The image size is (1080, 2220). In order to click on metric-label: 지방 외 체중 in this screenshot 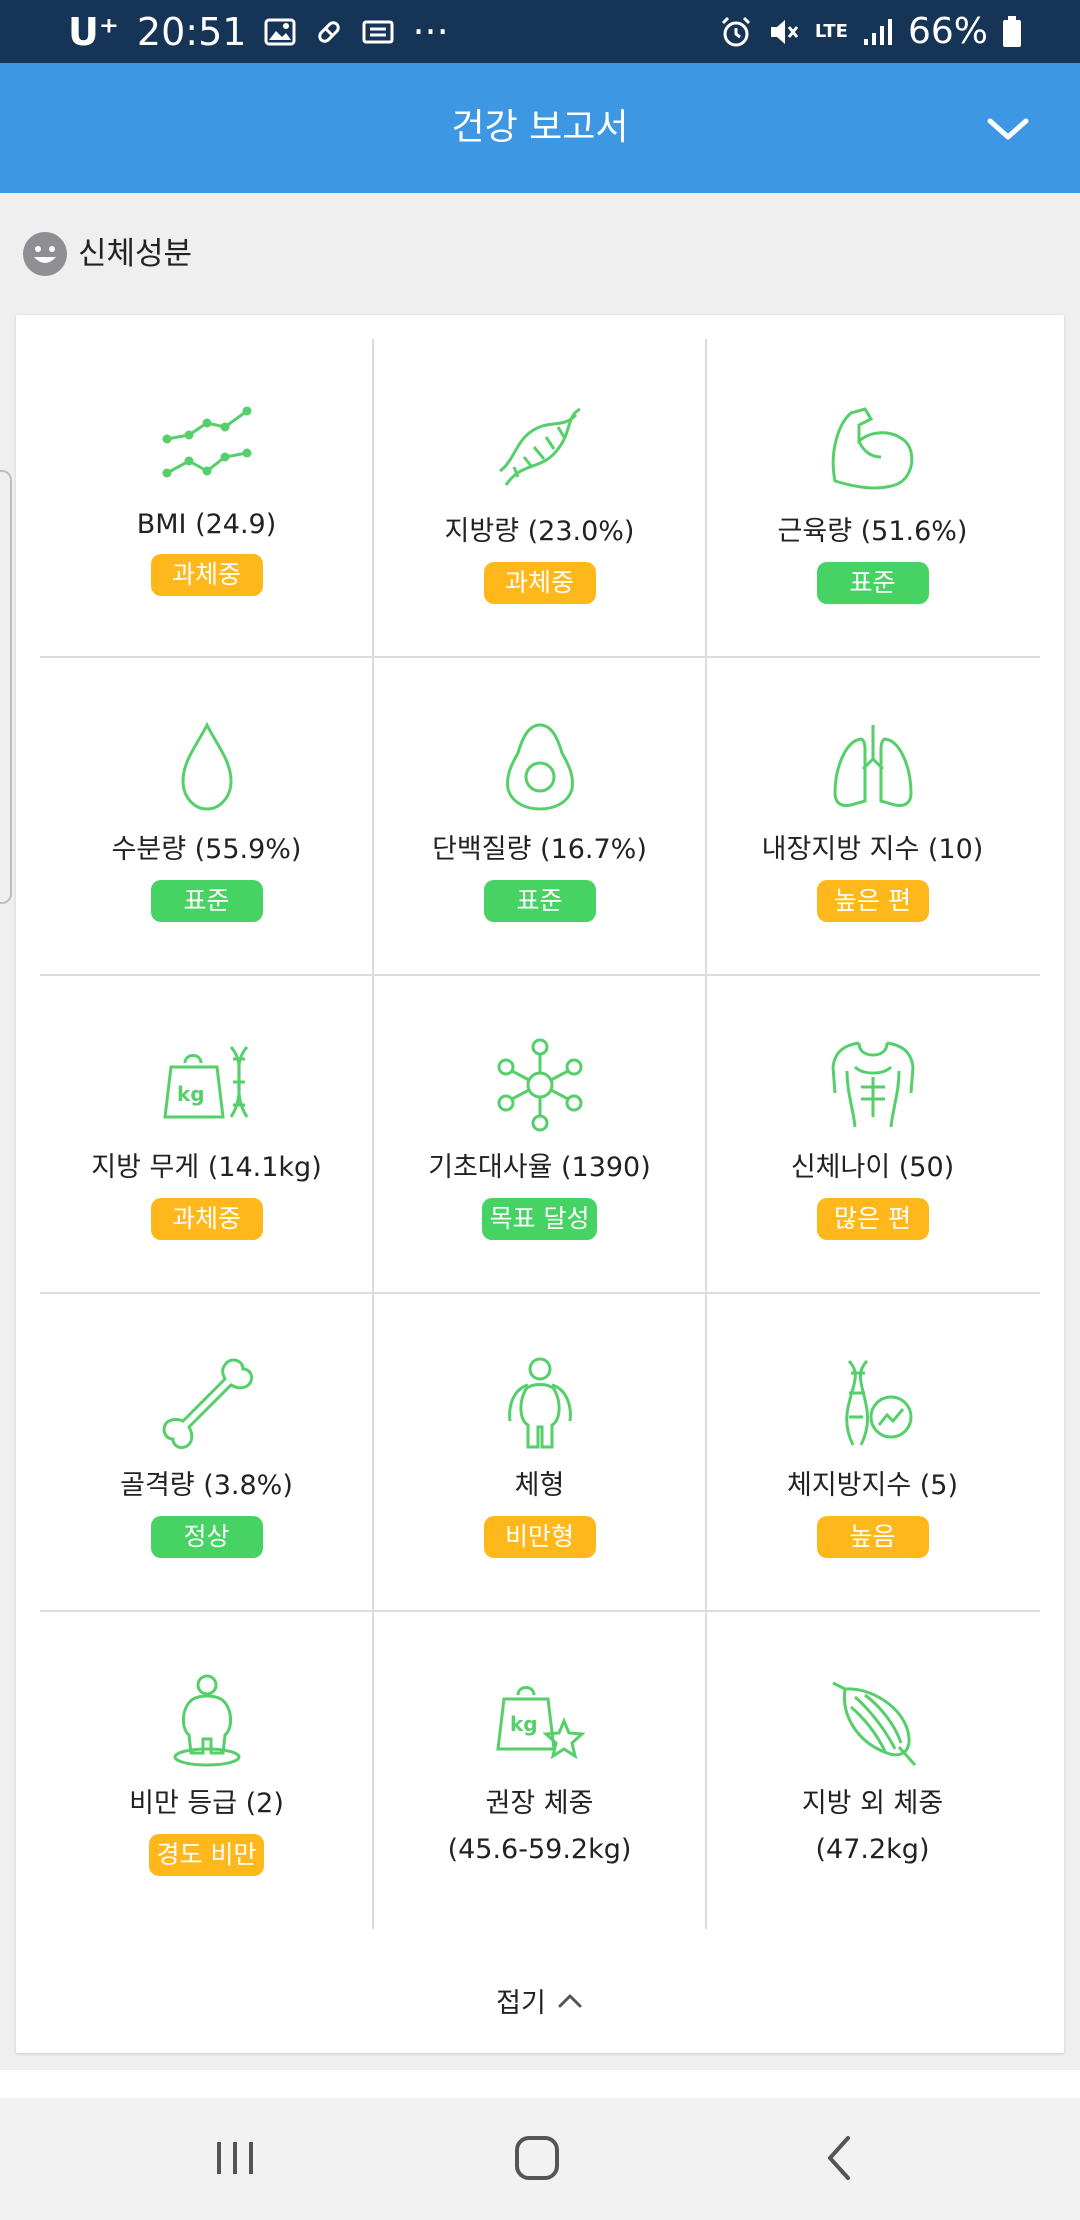, I will do `click(872, 1803)`.